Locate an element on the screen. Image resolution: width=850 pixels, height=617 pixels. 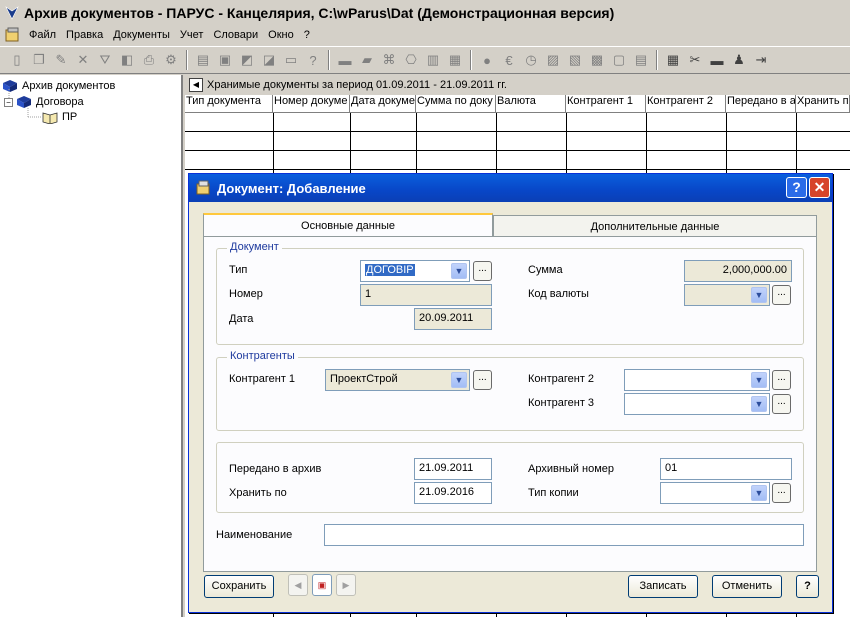
binder-icon: ▩ is located at coordinates (597, 60).